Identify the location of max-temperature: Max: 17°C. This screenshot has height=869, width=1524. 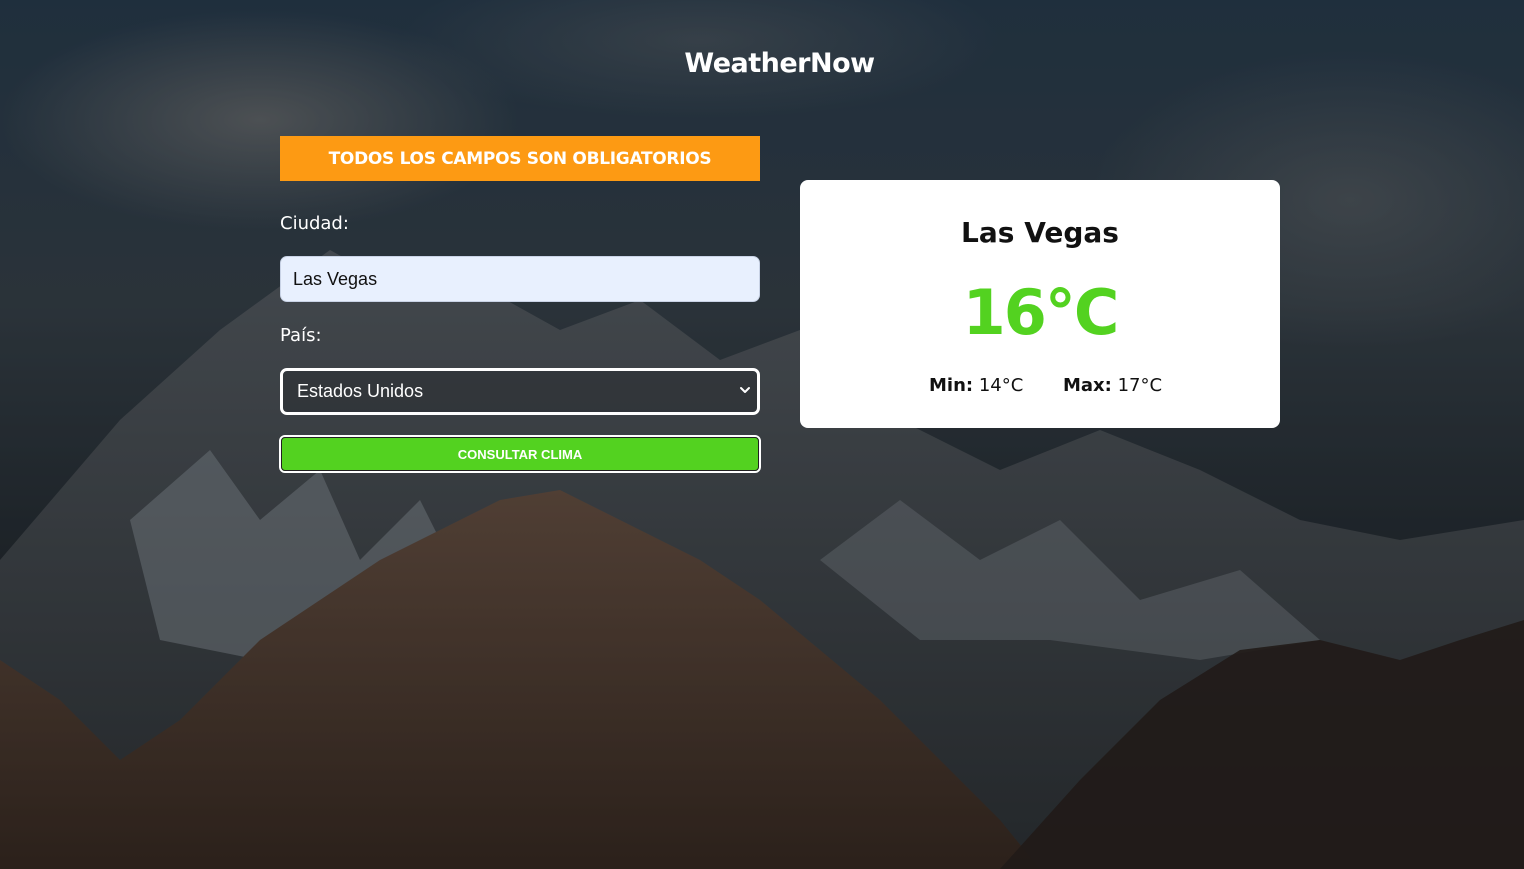
(1112, 385).